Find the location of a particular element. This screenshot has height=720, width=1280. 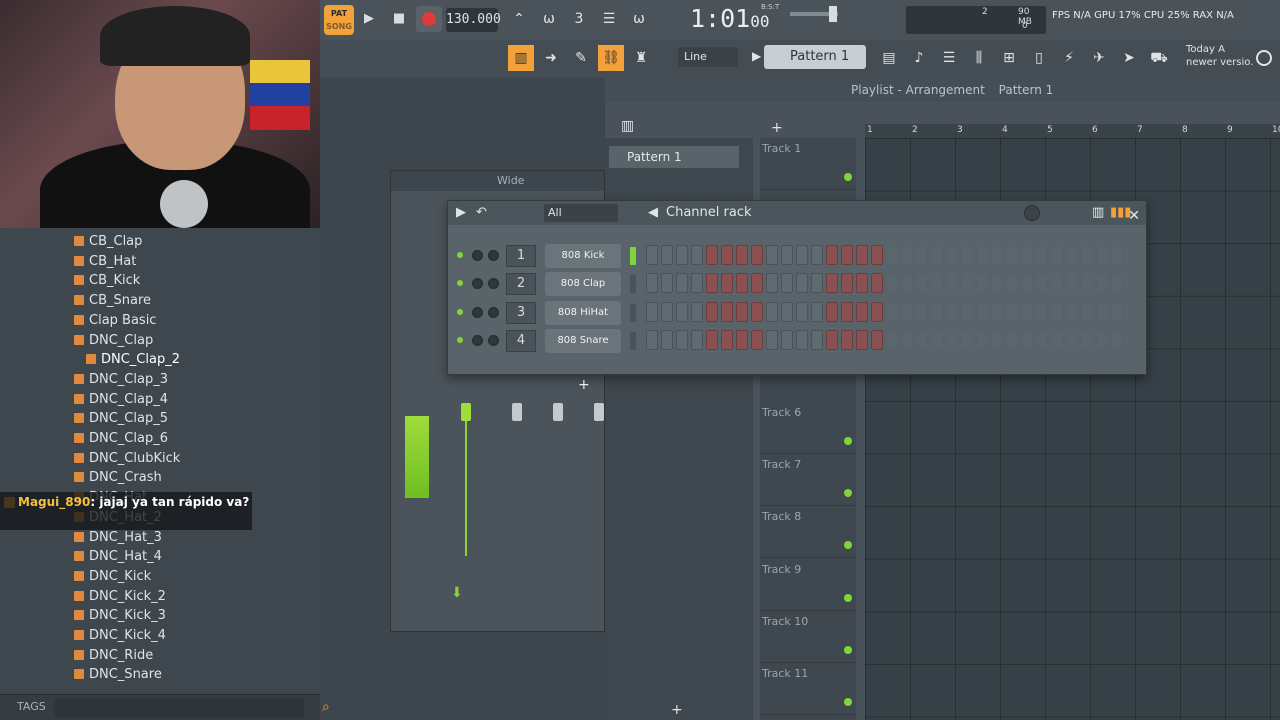

browser-item: DNC_Snare is located at coordinates (118, 675).